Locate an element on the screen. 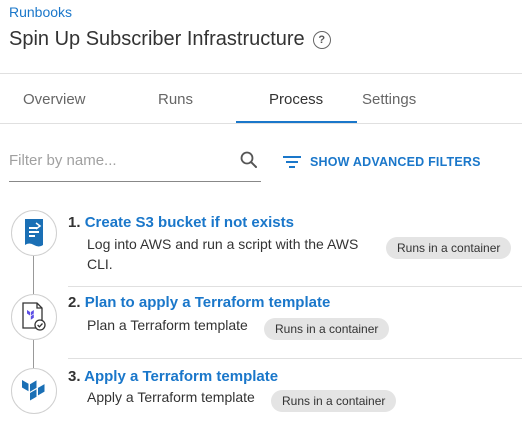 The height and width of the screenshot is (423, 522). step-number: 1. is located at coordinates (74, 222).